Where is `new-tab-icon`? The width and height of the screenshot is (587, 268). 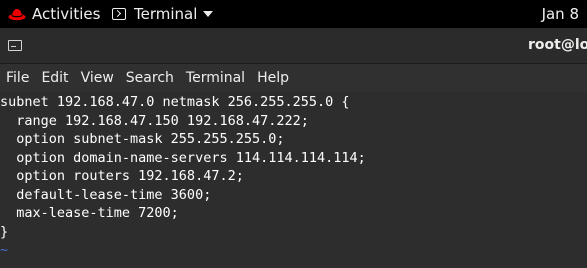 new-tab-icon is located at coordinates (15, 45).